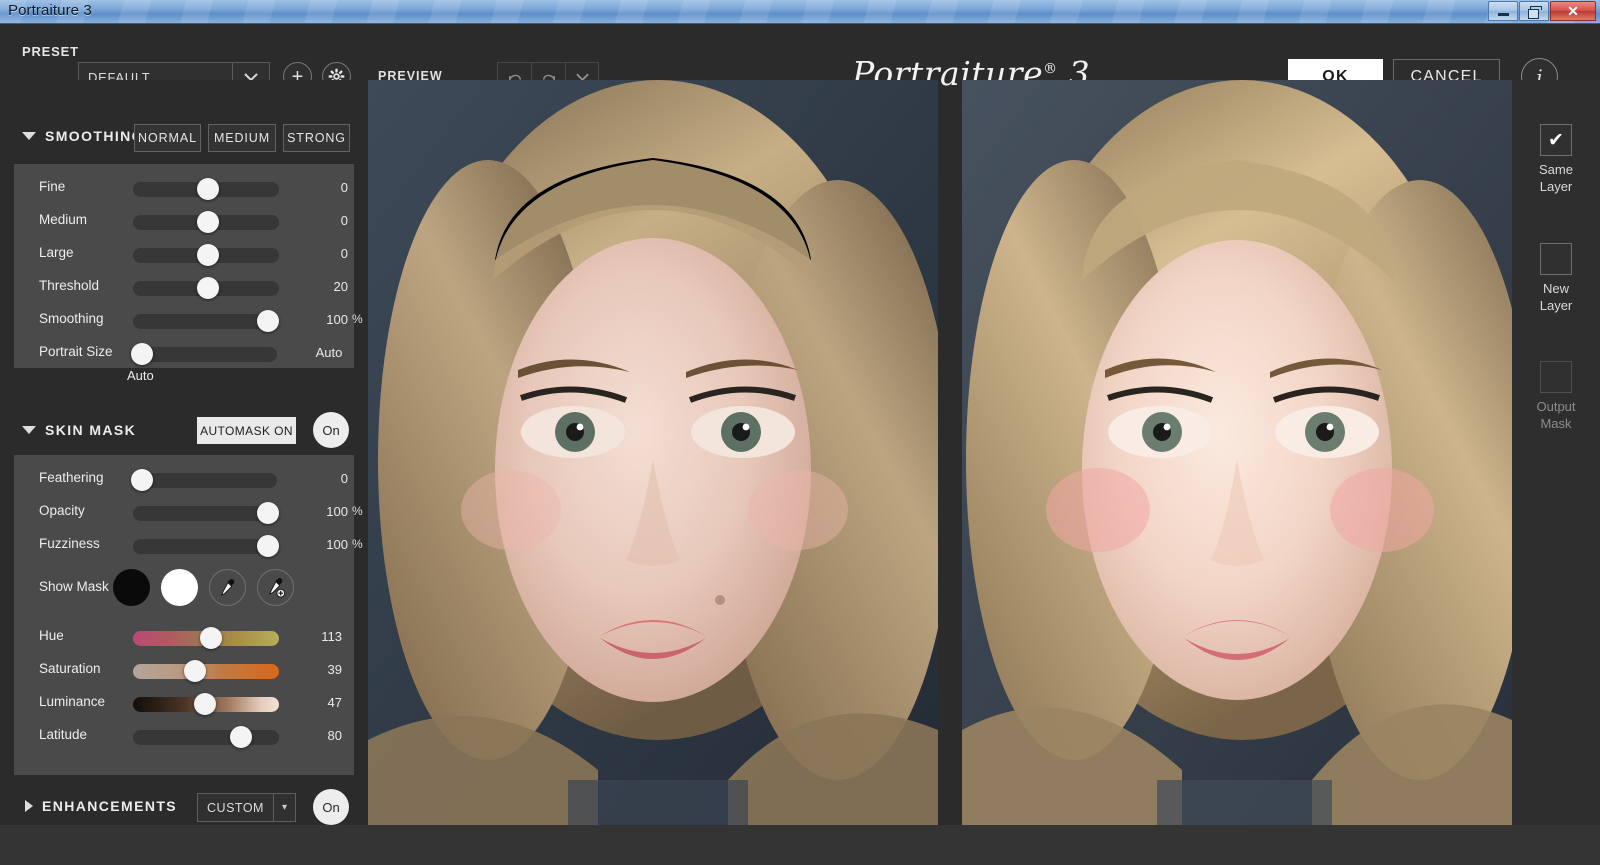 The height and width of the screenshot is (865, 1600). Describe the element at coordinates (334, 735) in the screenshot. I see `slider-value-latitude: 80` at that location.